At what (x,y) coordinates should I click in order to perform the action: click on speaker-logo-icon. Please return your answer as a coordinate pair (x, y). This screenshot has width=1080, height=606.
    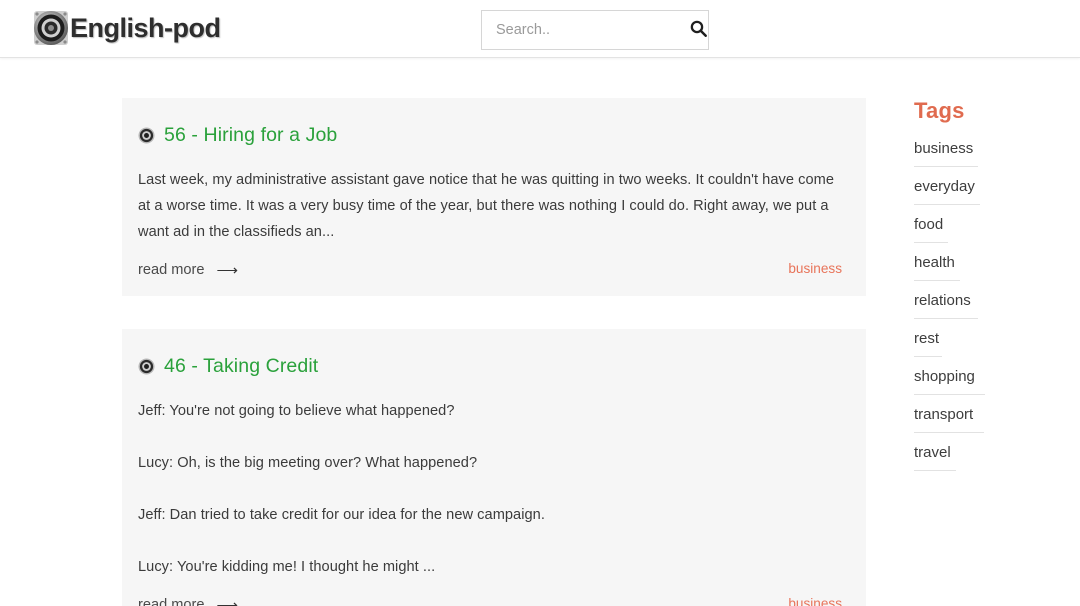
    Looking at the image, I should click on (51, 28).